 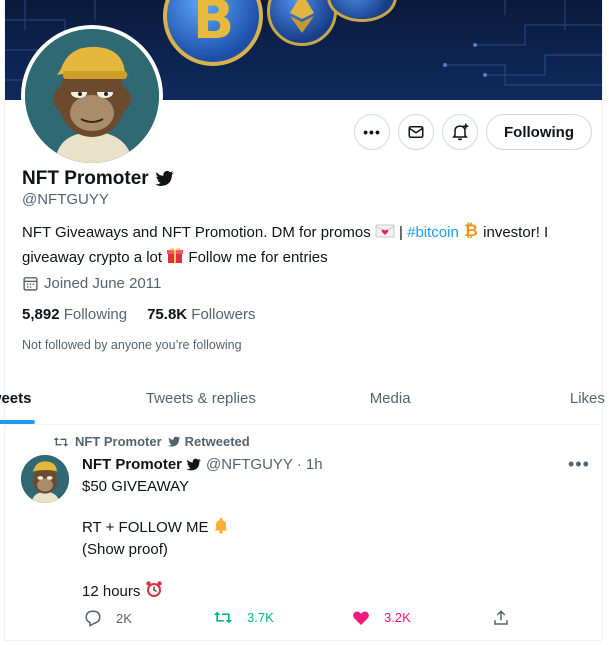 I want to click on tweet-line: 12 hours, so click(x=111, y=591).